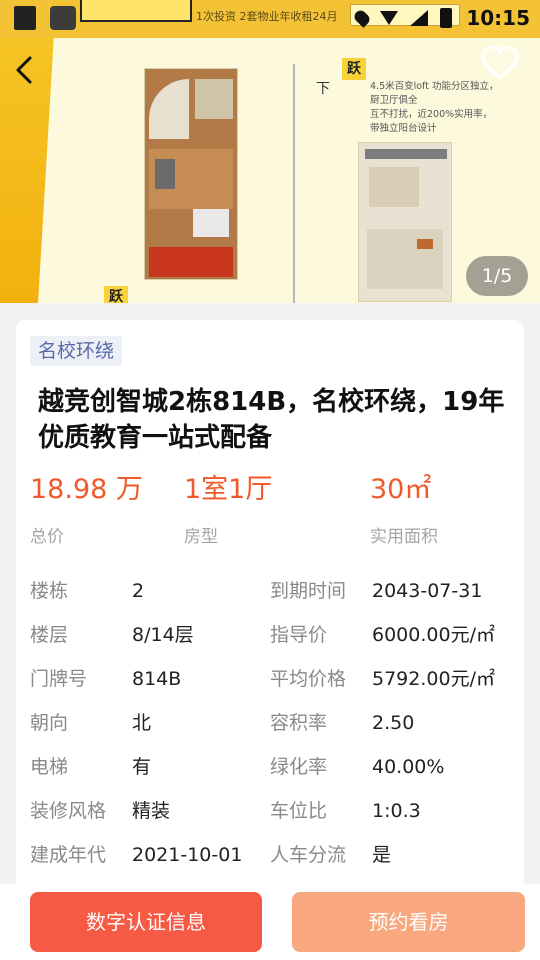  I want to click on kpi-area: 30㎡ 实用面积, so click(404, 509).